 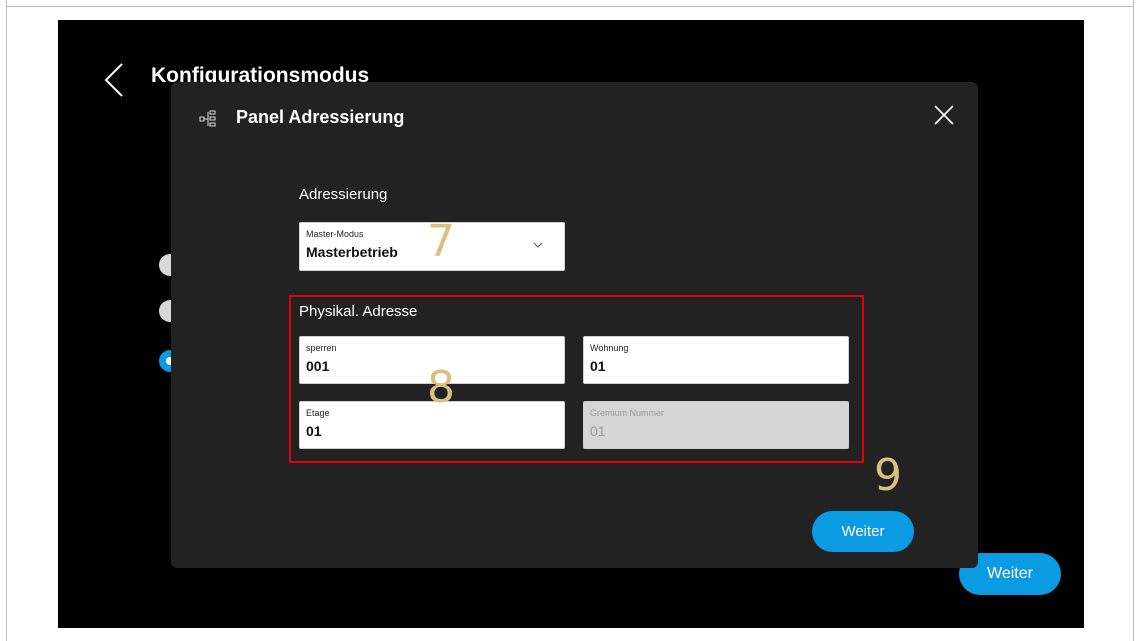 What do you see at coordinates (627, 413) in the screenshot?
I see `gremium-label: Gremium Nummer` at bounding box center [627, 413].